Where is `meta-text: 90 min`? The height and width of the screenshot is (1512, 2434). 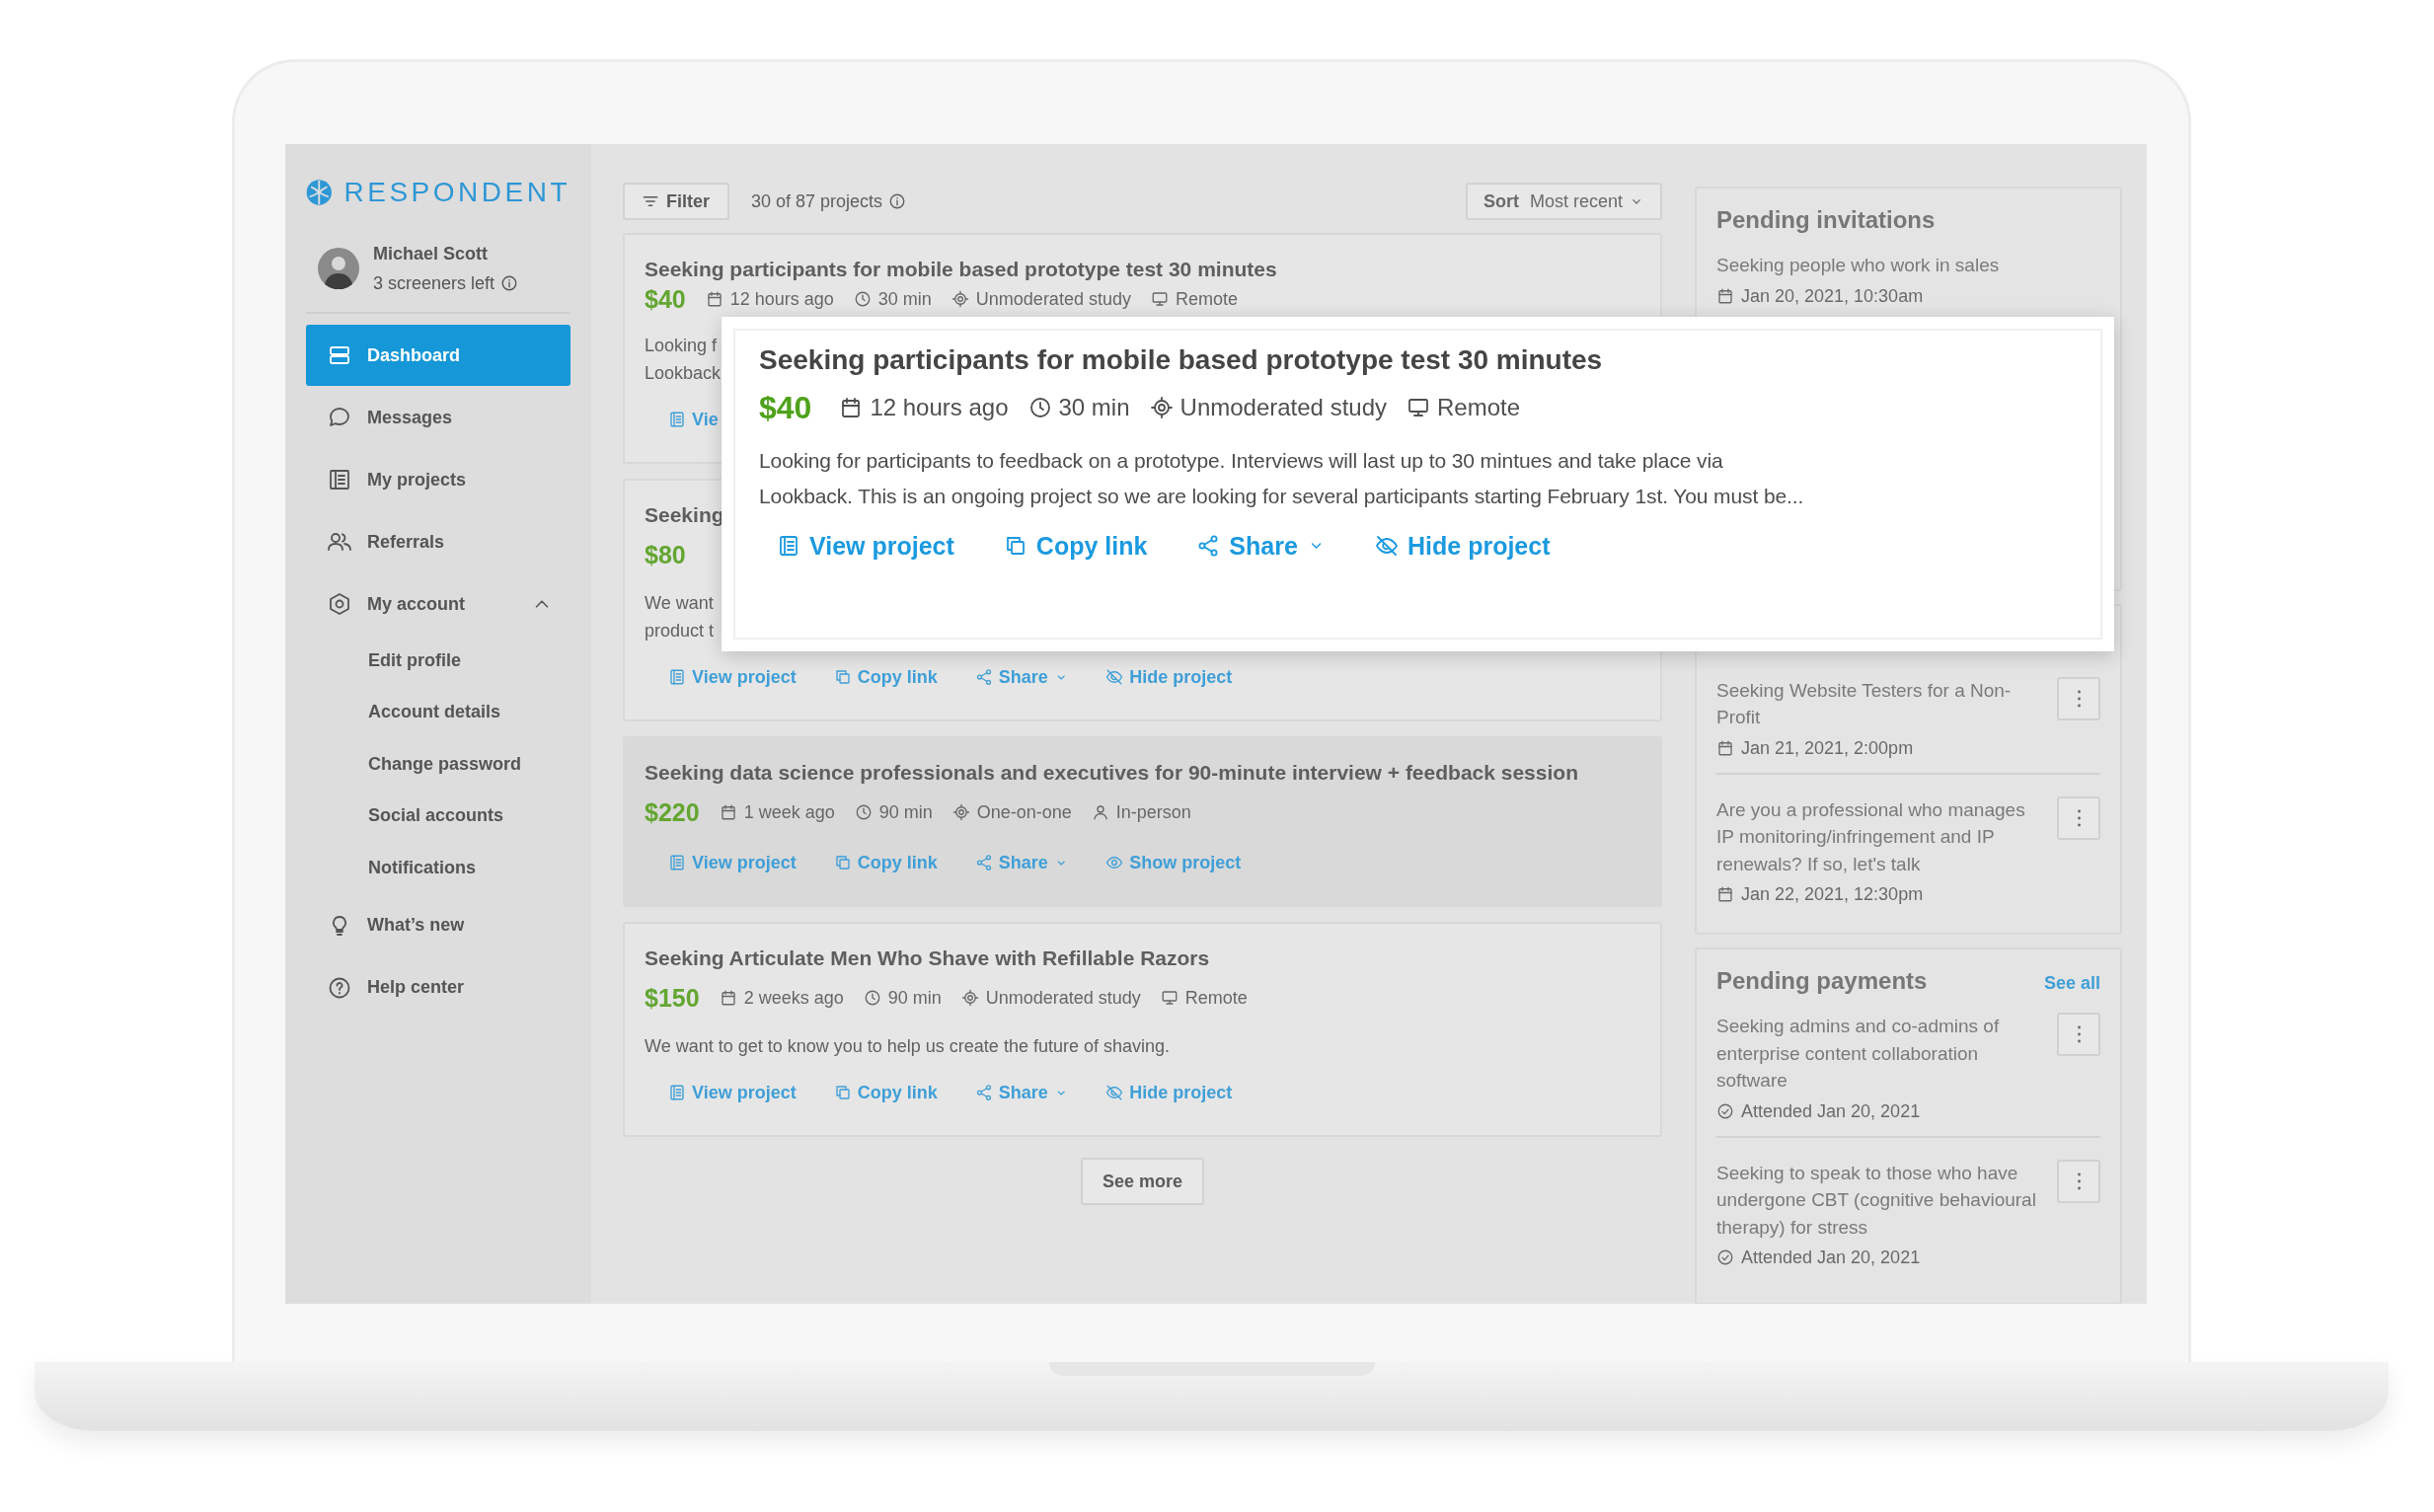 meta-text: 90 min is located at coordinates (914, 999).